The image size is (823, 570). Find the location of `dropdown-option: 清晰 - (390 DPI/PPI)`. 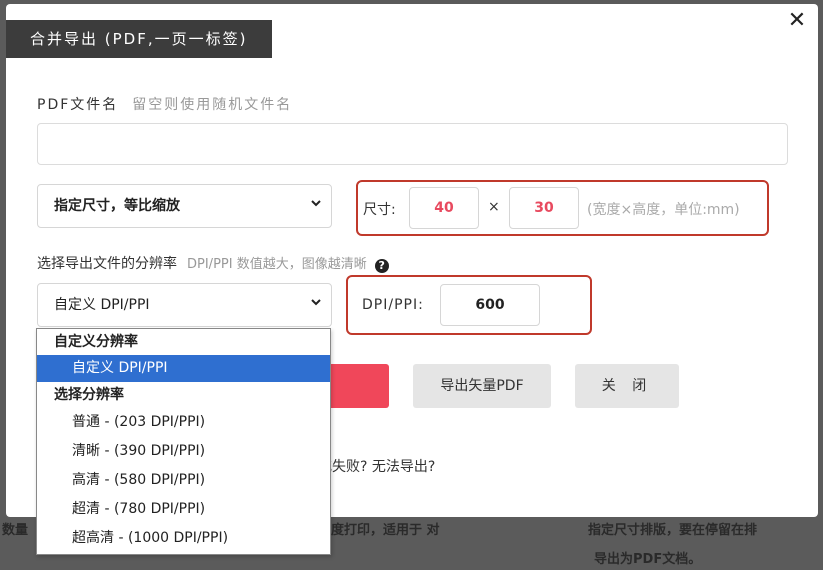

dropdown-option: 清晰 - (390 DPI/PPI) is located at coordinates (183, 451).